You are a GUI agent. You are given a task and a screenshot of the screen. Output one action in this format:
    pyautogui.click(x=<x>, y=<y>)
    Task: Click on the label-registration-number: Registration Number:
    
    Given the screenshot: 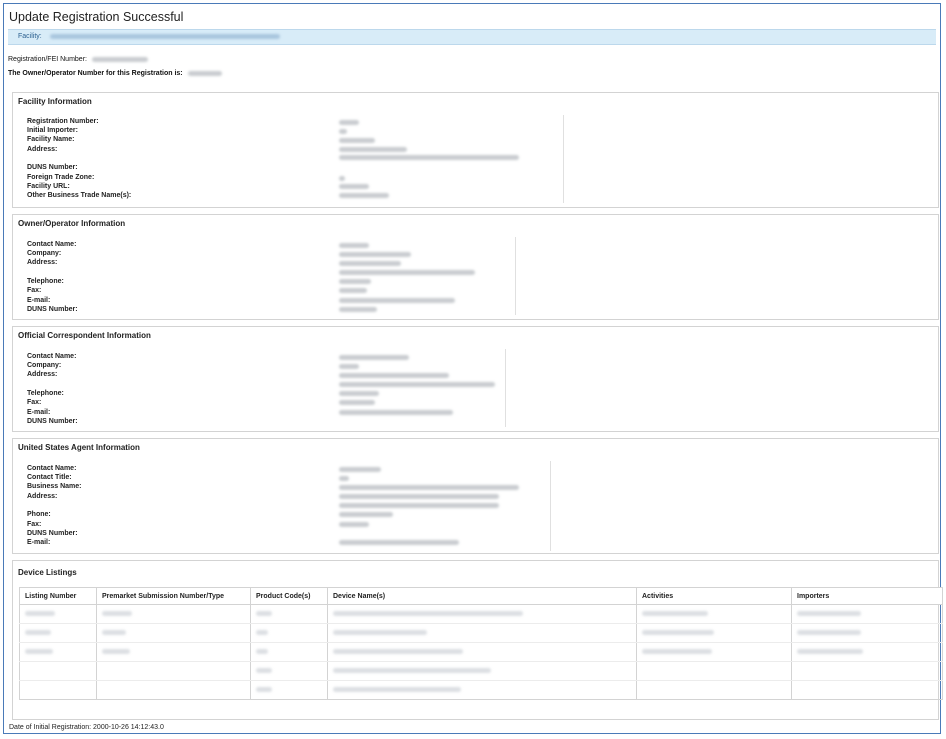 What is the action you would take?
    pyautogui.click(x=63, y=121)
    